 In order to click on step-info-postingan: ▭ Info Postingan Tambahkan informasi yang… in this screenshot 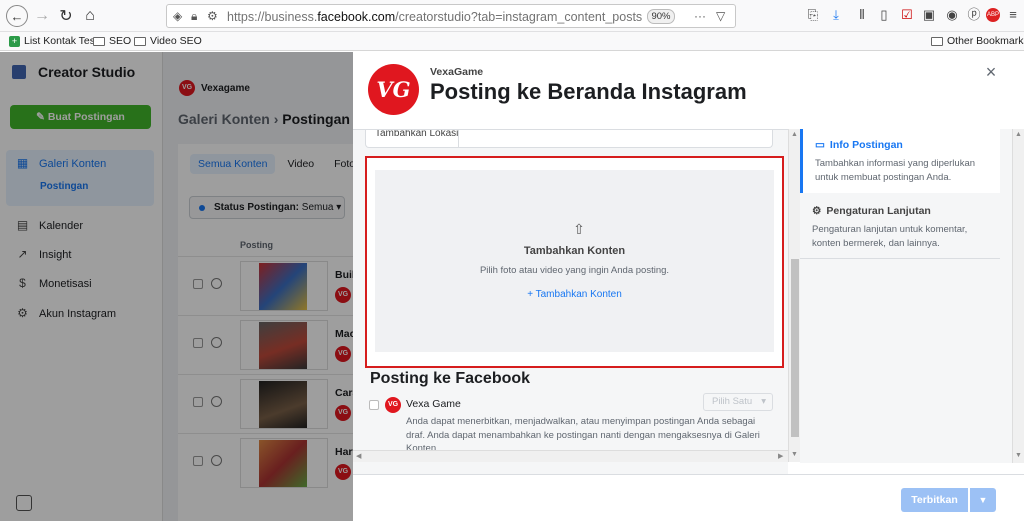, I will do `click(900, 161)`.